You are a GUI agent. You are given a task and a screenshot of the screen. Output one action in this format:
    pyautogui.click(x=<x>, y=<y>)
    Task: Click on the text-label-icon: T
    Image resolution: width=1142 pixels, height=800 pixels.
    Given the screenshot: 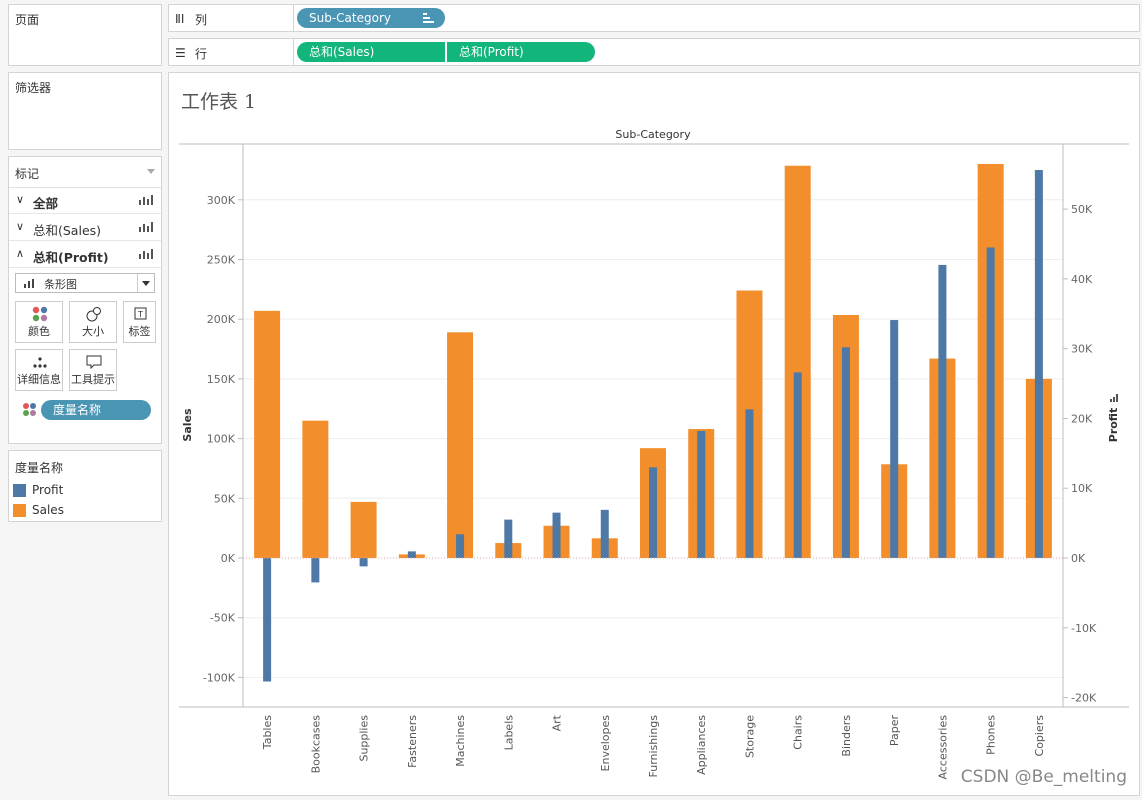 What is the action you would take?
    pyautogui.click(x=140, y=313)
    